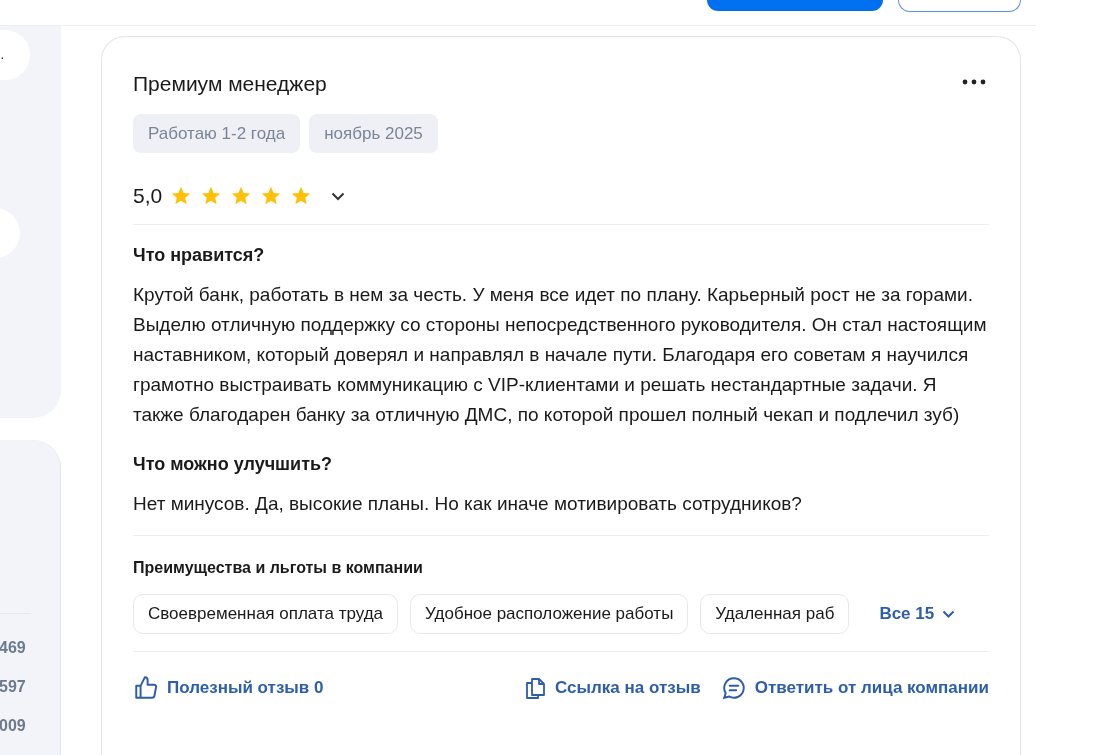  Describe the element at coordinates (13, 687) in the screenshot. I see `sidebar-number: 597` at that location.